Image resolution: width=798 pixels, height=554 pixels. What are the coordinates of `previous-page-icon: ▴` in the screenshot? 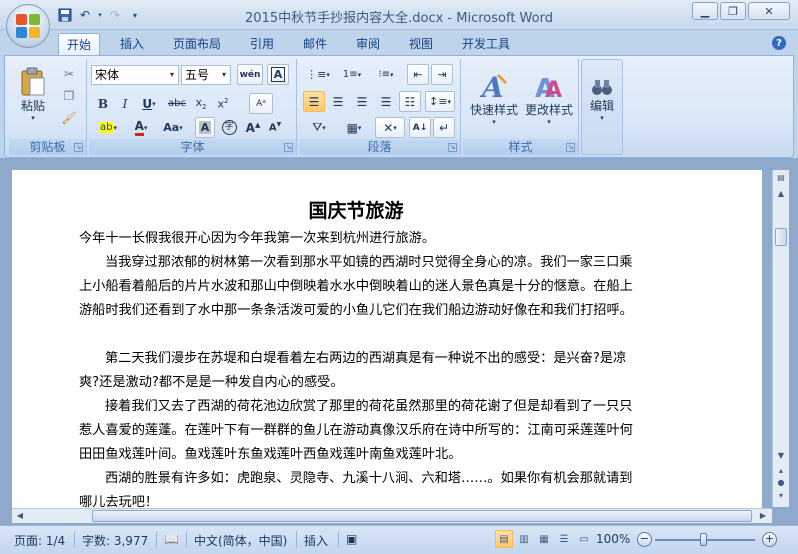 It's located at (781, 471).